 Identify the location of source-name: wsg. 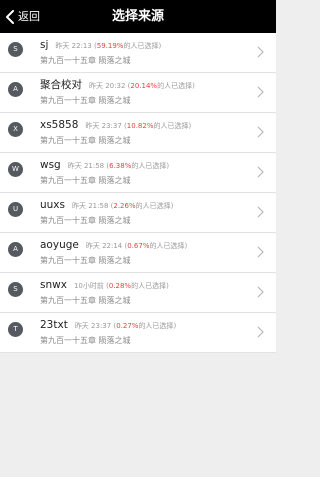
(50, 165).